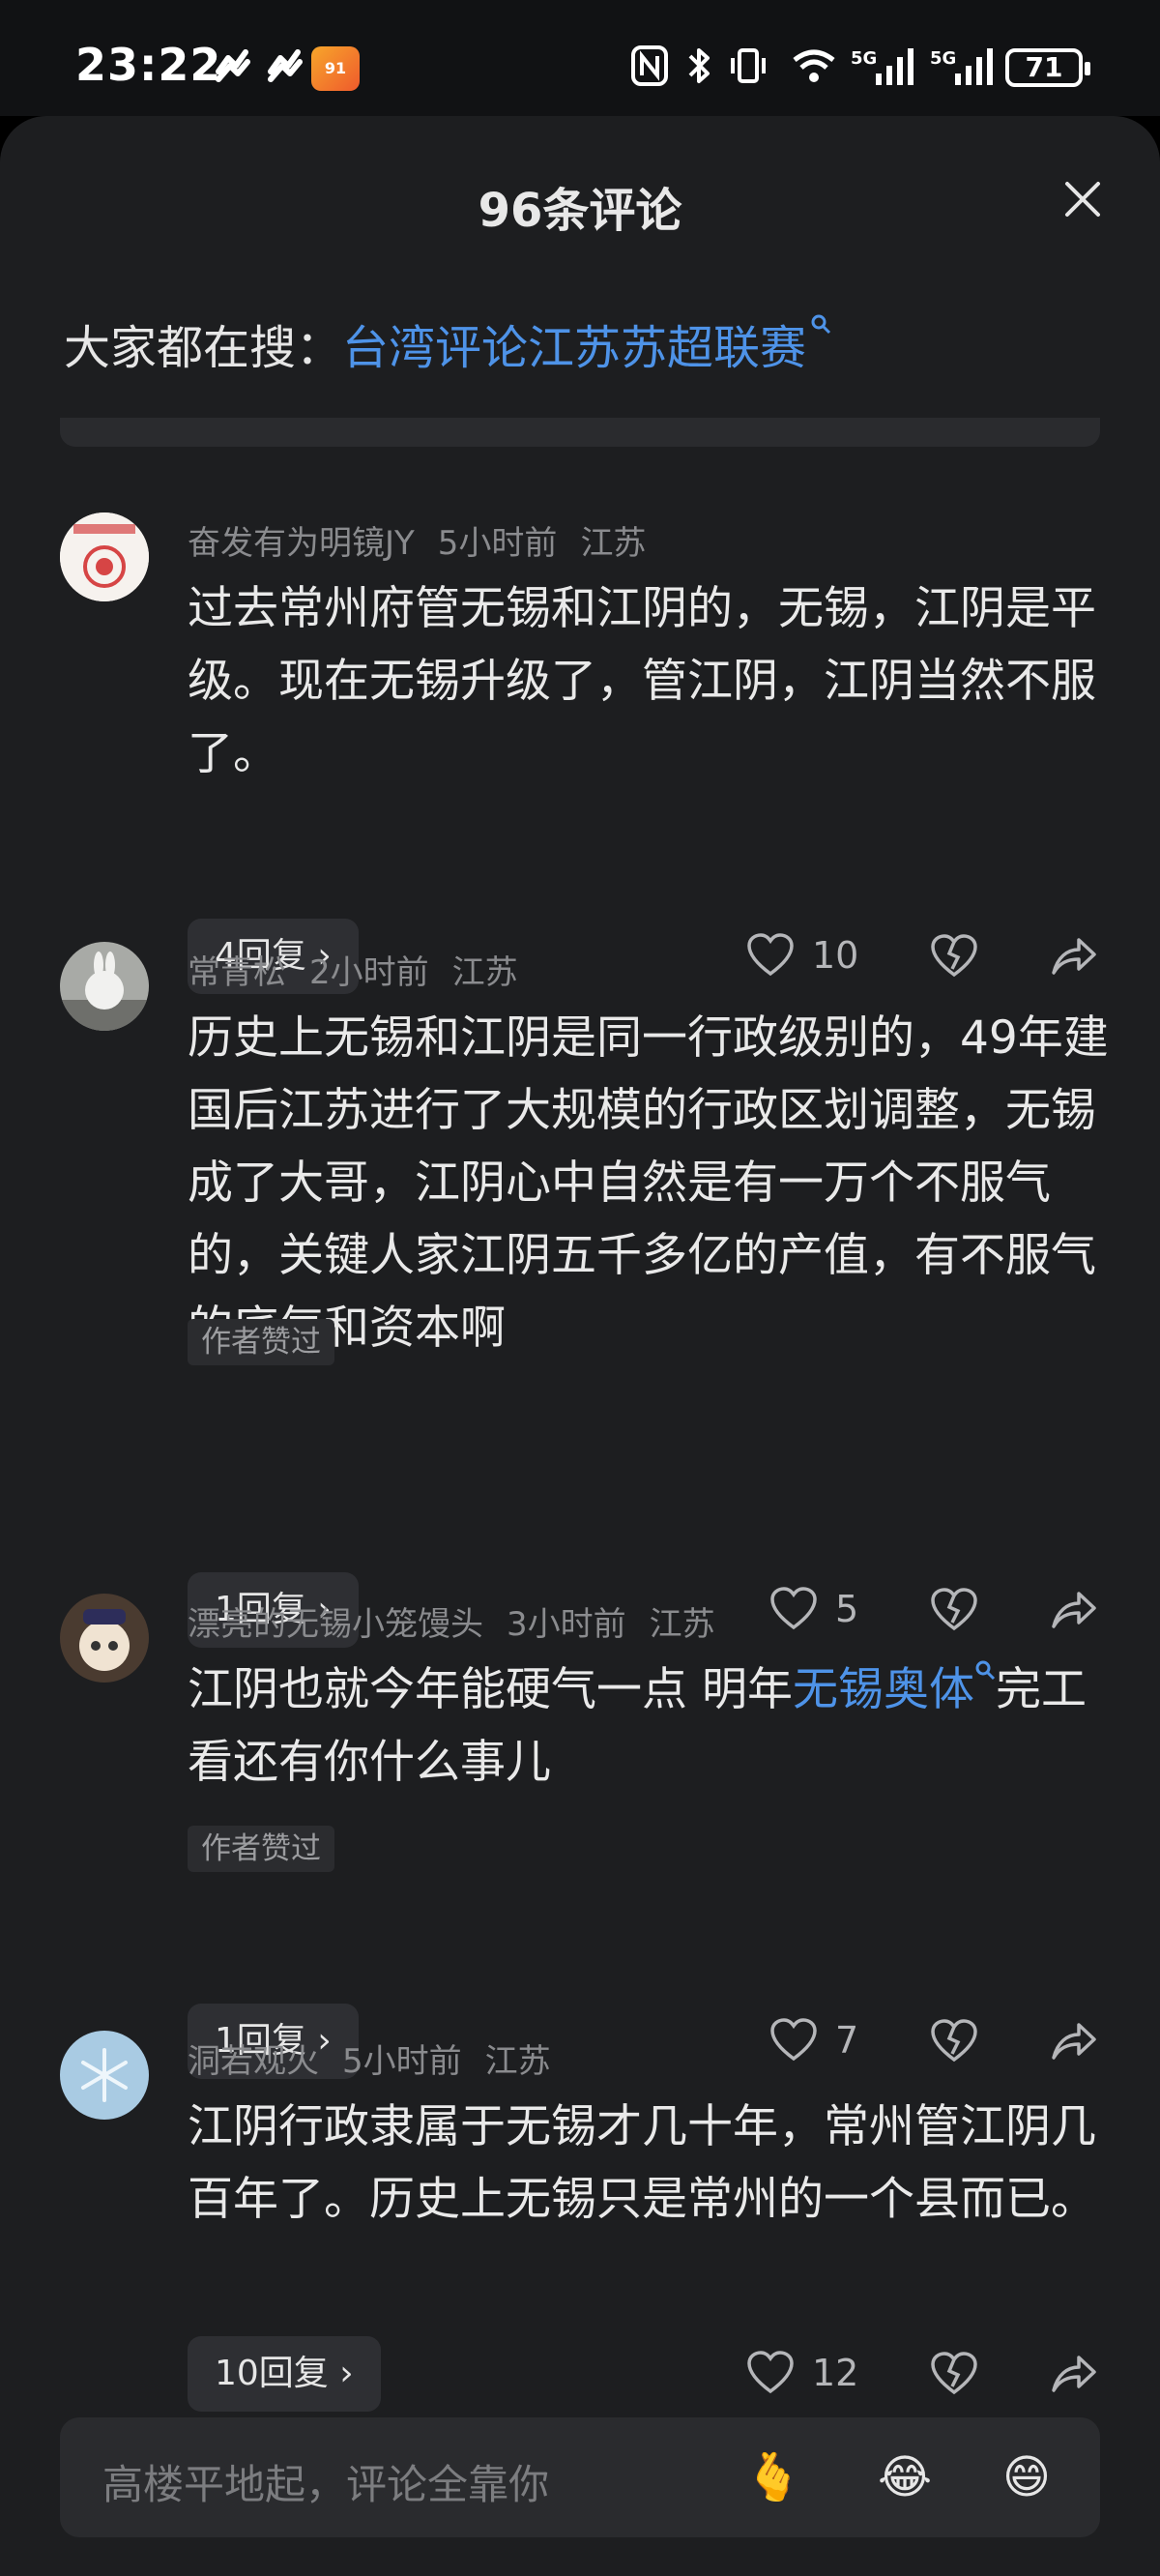 The image size is (1160, 2576). What do you see at coordinates (574, 348) in the screenshot?
I see `hot-search-link: 台湾评论江苏苏超联赛` at bounding box center [574, 348].